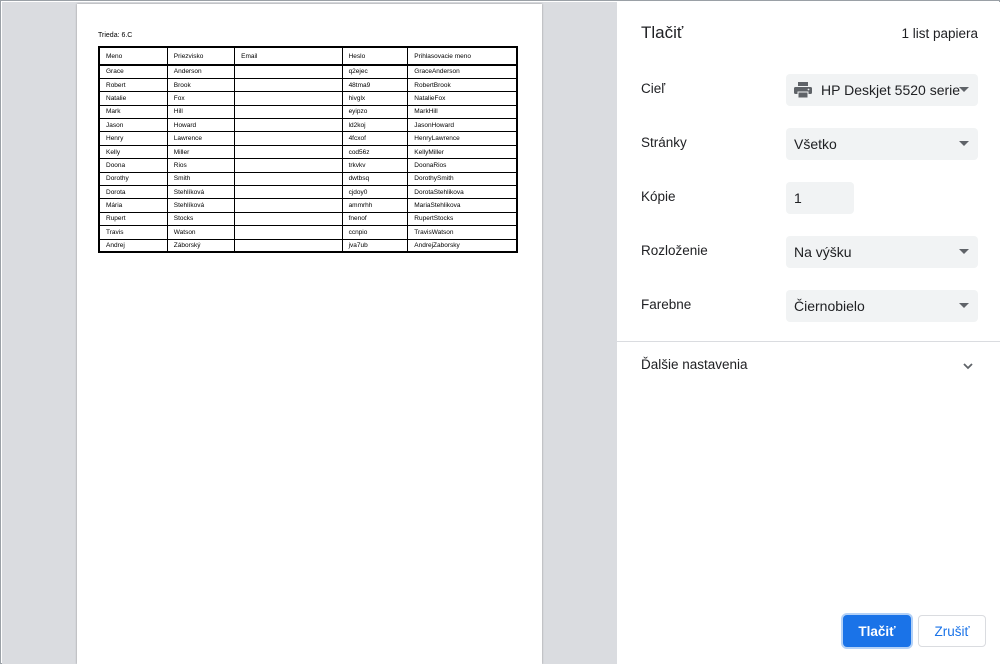 This screenshot has height=664, width=1000. Describe the element at coordinates (462, 152) in the screenshot. I see `table-cell: KellyMiller` at that location.